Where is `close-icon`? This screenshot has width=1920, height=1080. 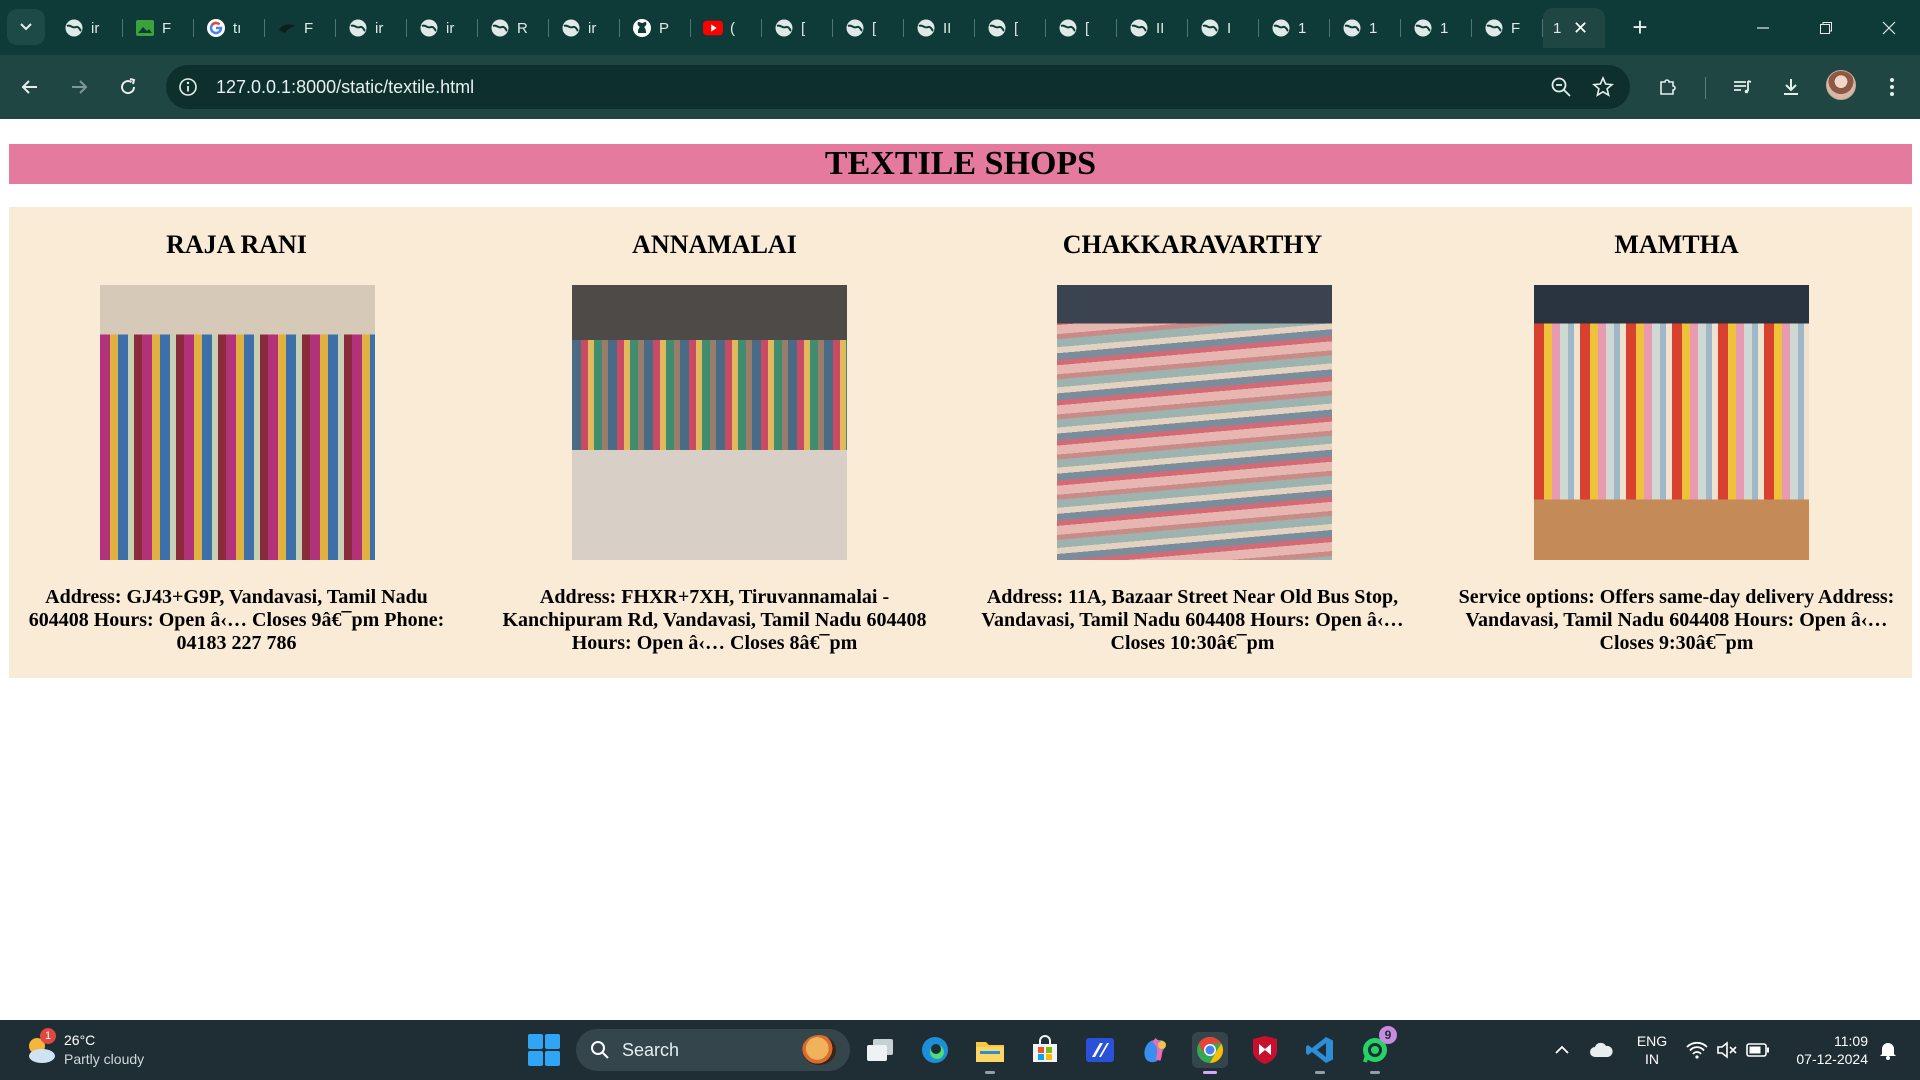
close-icon is located at coordinates (1889, 27).